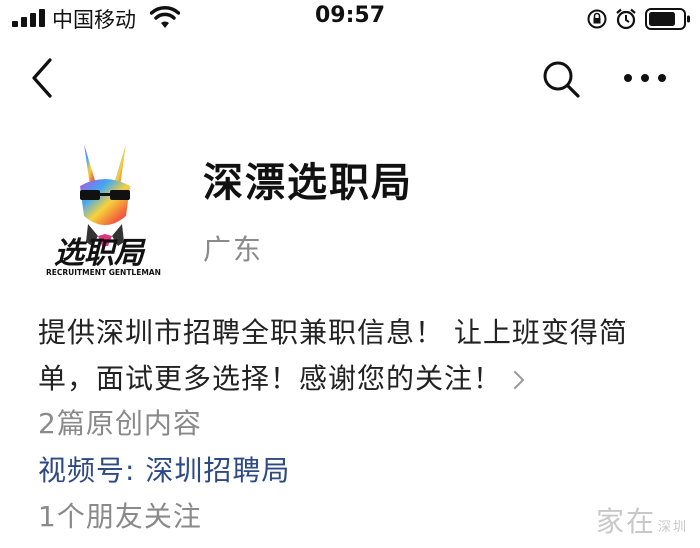 The image size is (700, 548). What do you see at coordinates (625, 521) in the screenshot?
I see `watermark-text: 家在` at bounding box center [625, 521].